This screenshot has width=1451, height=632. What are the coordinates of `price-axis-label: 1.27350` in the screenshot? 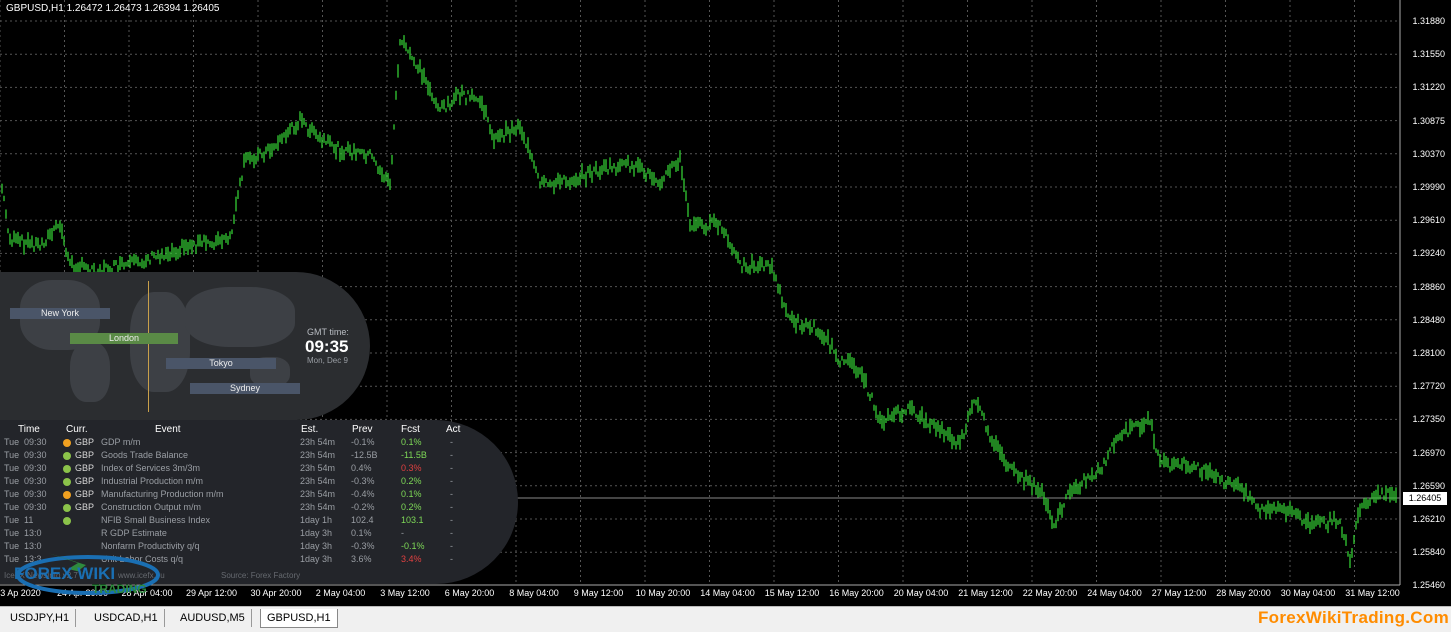 It's located at (1428, 419).